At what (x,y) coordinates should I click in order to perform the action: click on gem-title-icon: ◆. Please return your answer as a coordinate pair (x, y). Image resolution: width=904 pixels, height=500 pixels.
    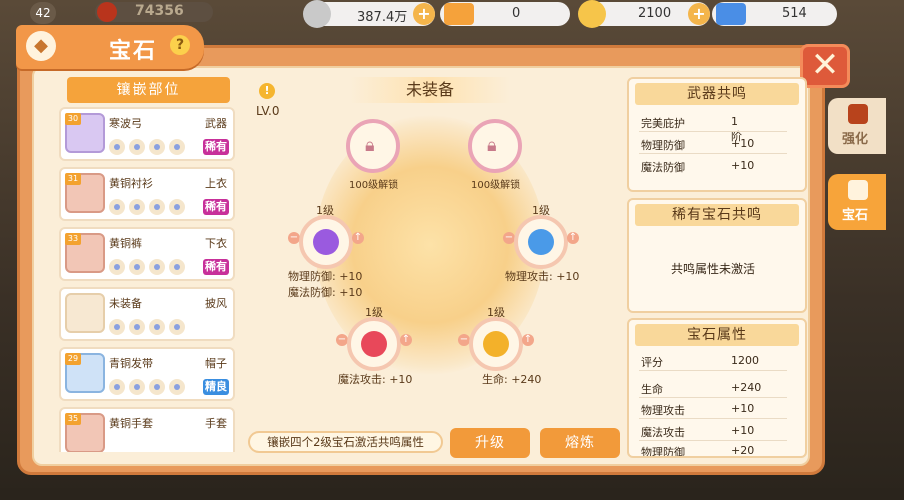
    Looking at the image, I should click on (41, 46).